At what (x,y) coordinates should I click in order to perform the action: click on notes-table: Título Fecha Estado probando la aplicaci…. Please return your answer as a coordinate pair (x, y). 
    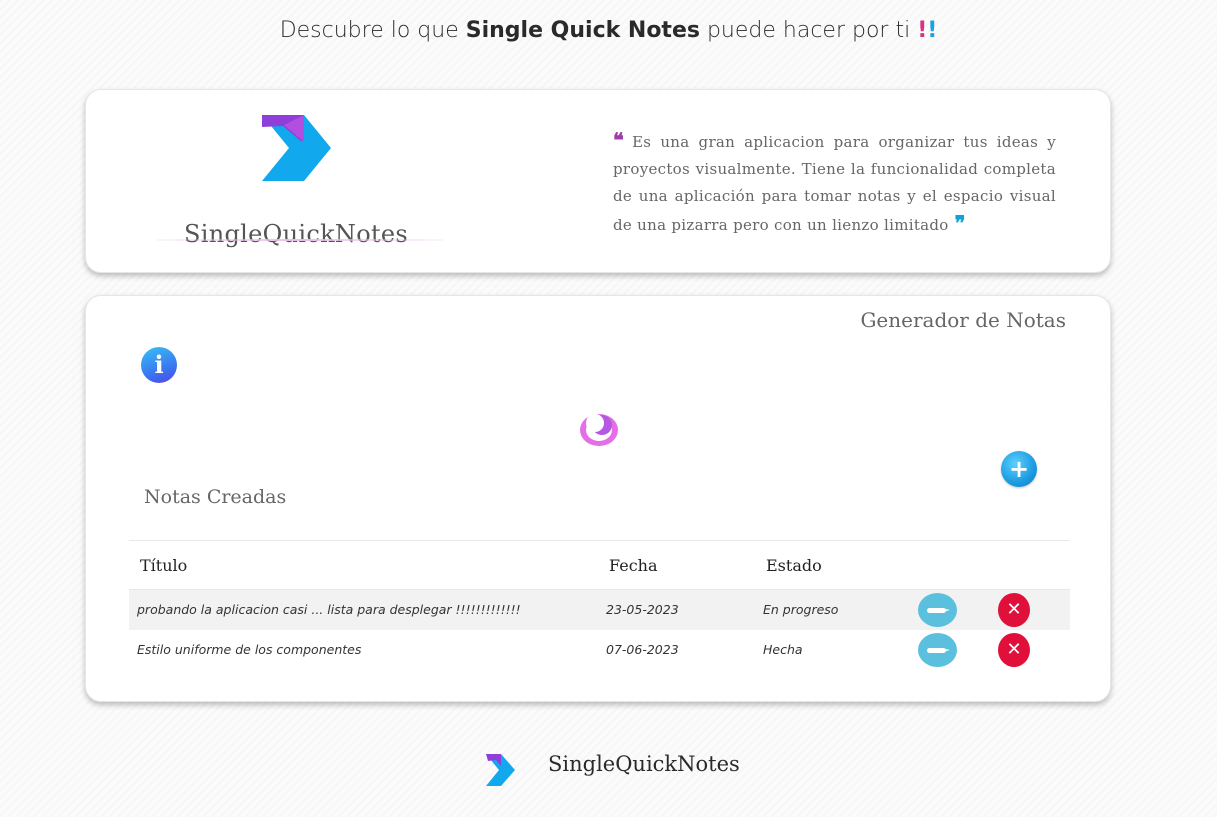
    Looking at the image, I should click on (599, 605).